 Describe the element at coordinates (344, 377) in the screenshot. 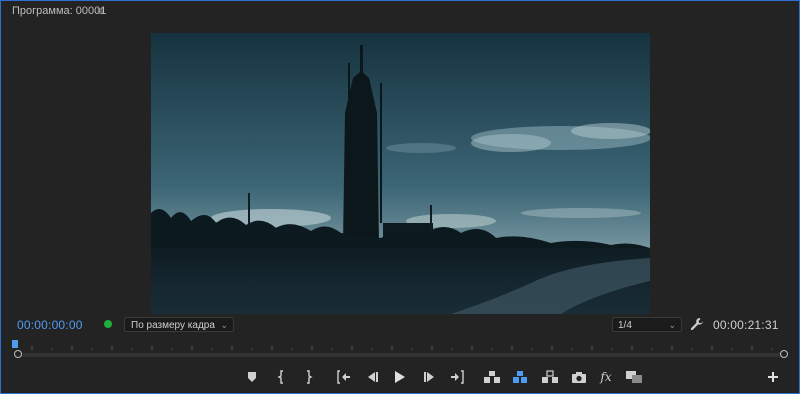

I see `go-to-in-icon` at that location.